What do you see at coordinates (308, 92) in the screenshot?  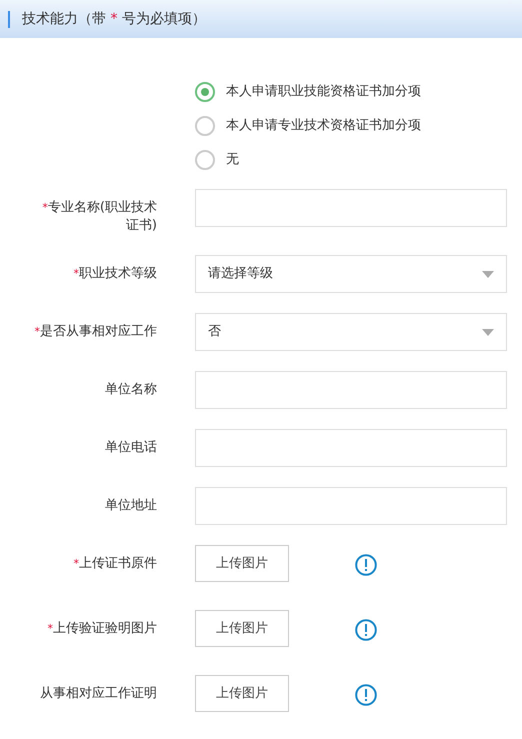 I see `radio-option: 本人申请职业技能资格证书加分项` at bounding box center [308, 92].